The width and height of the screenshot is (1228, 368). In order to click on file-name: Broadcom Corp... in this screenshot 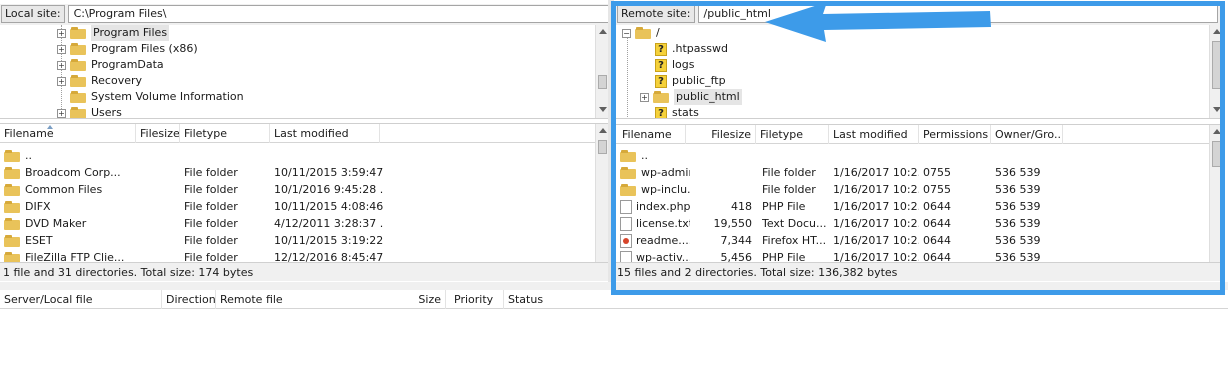, I will do `click(73, 172)`.